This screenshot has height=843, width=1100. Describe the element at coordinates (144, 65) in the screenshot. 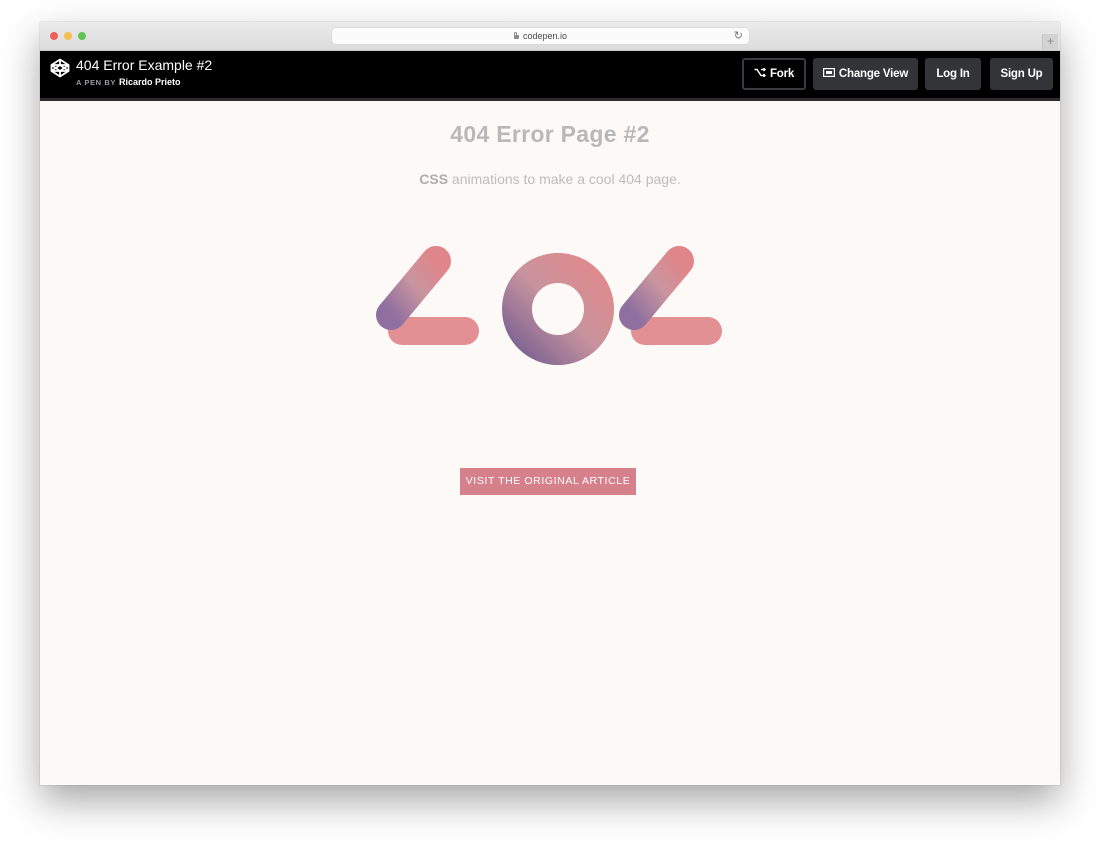

I see `pen-title: 404 Error Example #2` at that location.